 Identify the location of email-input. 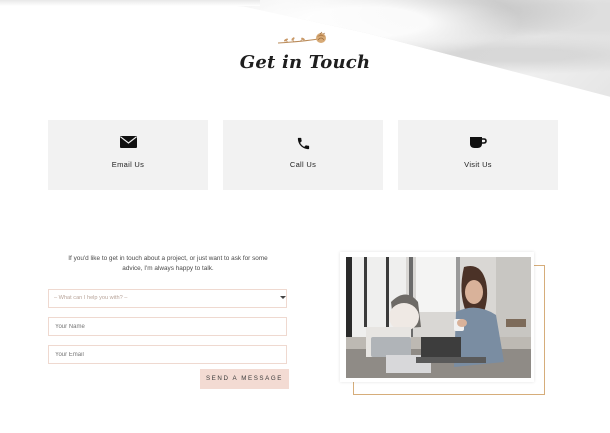
(167, 354).